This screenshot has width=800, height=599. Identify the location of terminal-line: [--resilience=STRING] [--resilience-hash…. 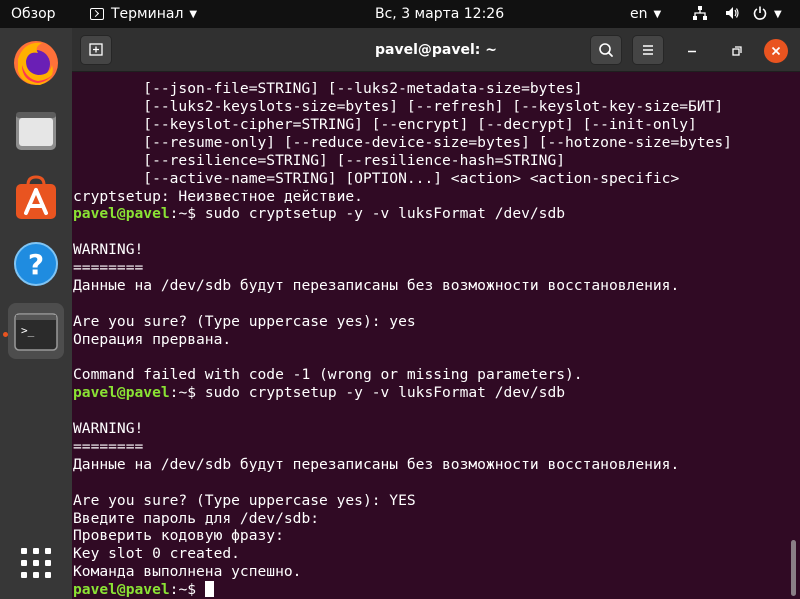
(430, 161).